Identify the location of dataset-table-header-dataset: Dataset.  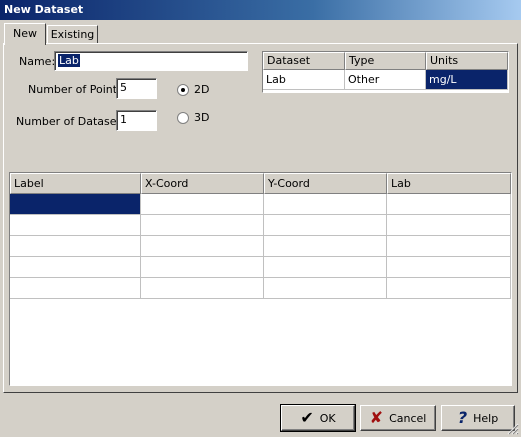
(304, 61).